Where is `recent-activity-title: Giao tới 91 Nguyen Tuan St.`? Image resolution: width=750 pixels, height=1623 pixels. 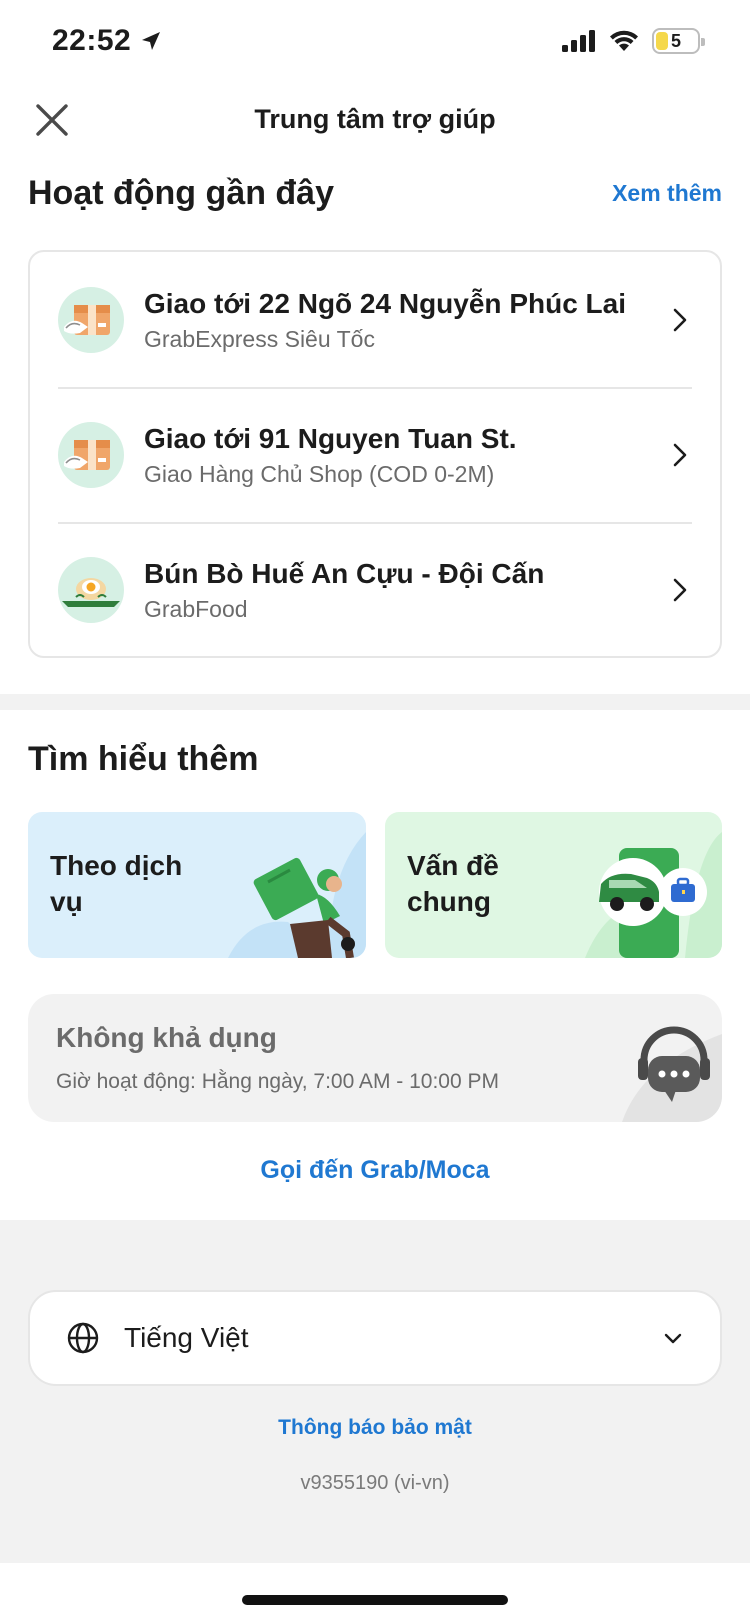
recent-activity-title: Giao tới 91 Nguyen Tuan St. is located at coordinates (330, 438).